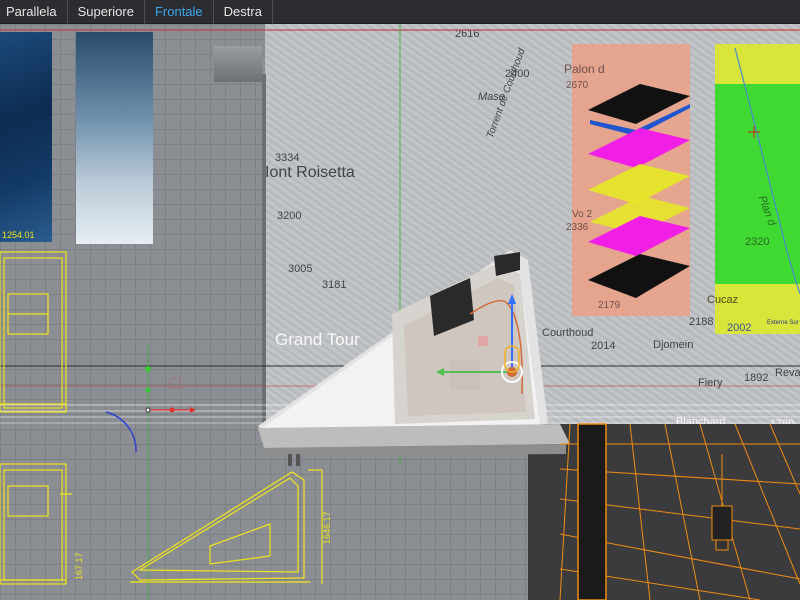 The width and height of the screenshot is (800, 600). Describe the element at coordinates (756, 162) in the screenshot. I see `green-map-route` at that location.